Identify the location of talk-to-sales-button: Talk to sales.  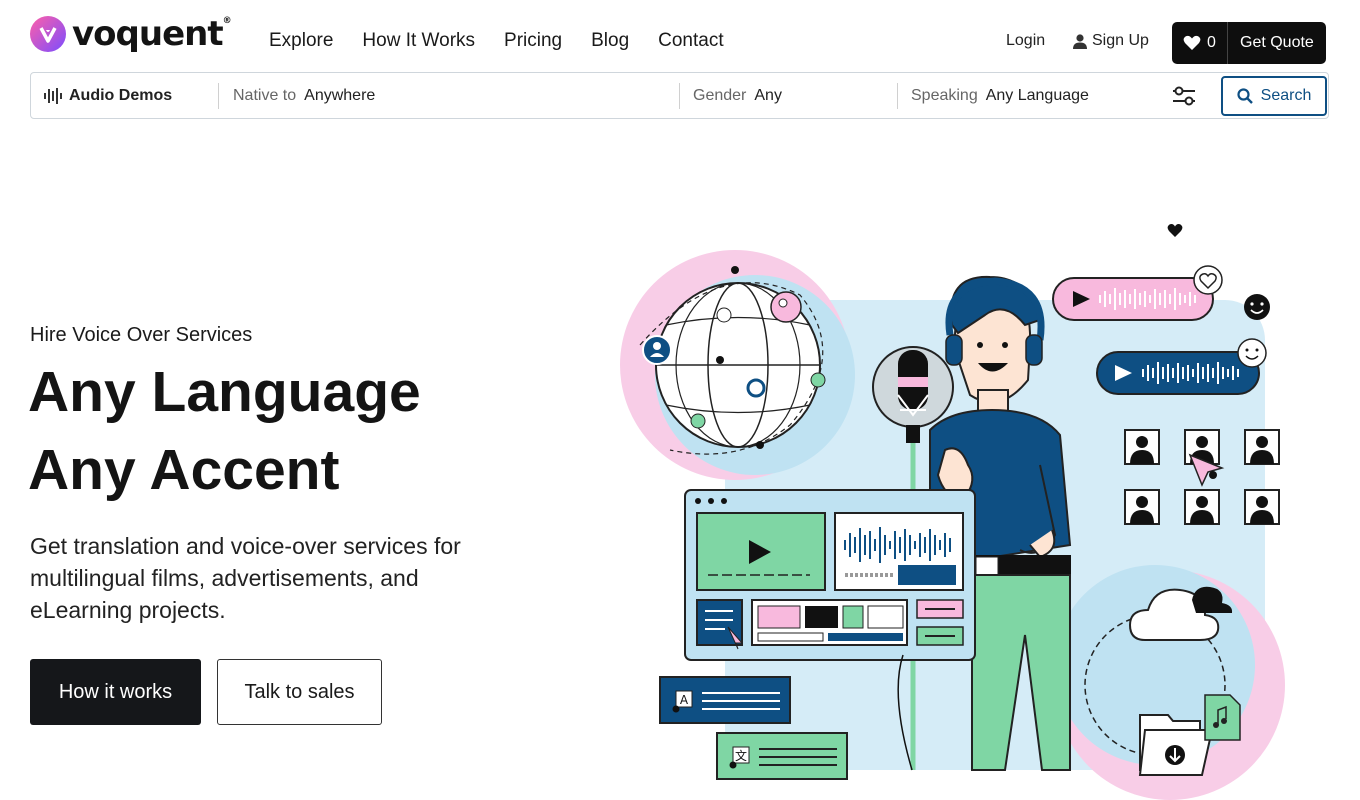
(299, 692).